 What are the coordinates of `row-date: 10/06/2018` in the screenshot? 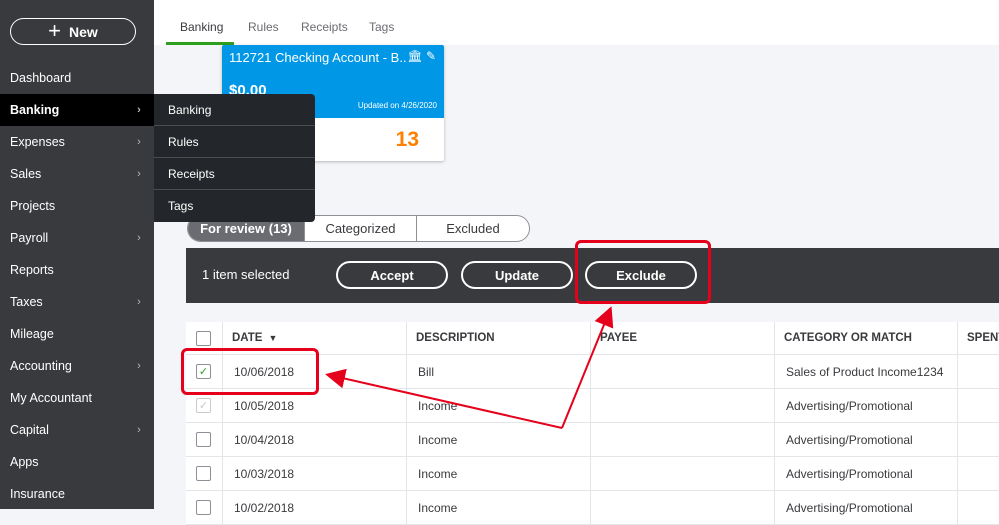 It's located at (264, 371).